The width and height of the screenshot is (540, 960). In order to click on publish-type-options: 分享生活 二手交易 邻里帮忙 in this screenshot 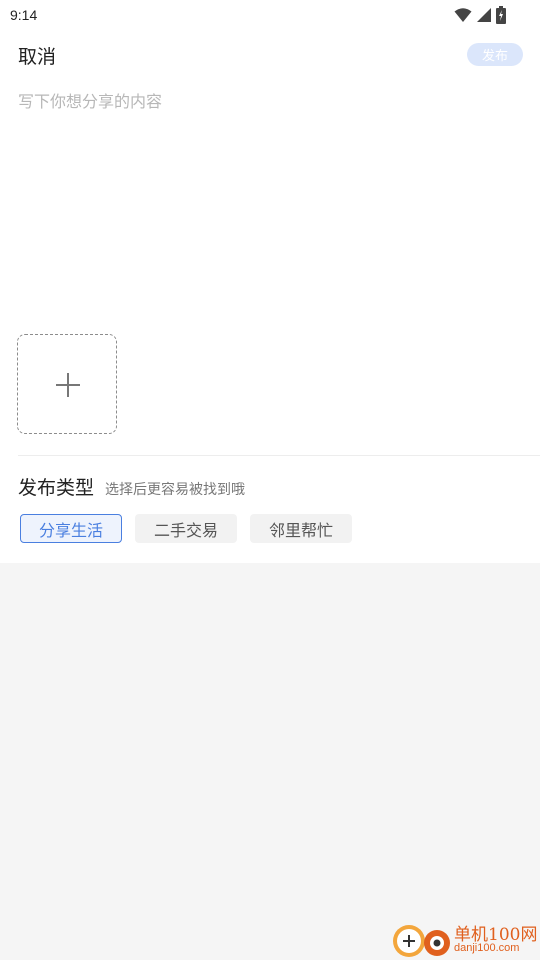, I will do `click(186, 528)`.